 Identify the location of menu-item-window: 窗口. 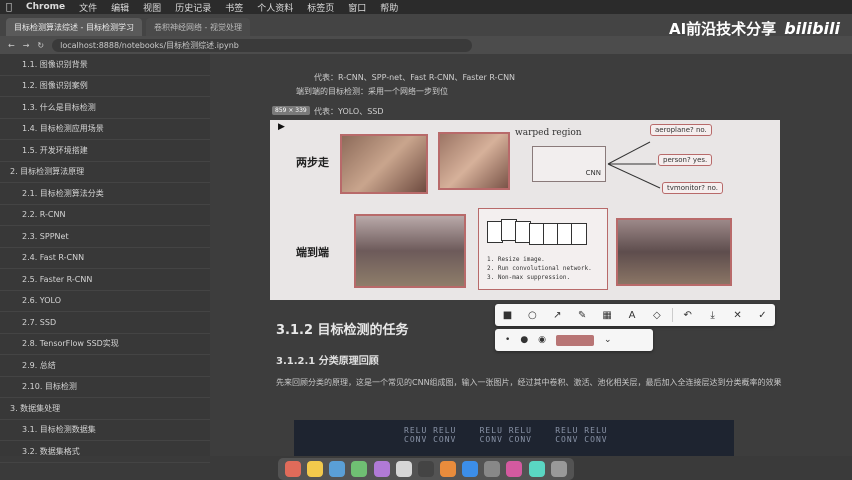
(357, 7).